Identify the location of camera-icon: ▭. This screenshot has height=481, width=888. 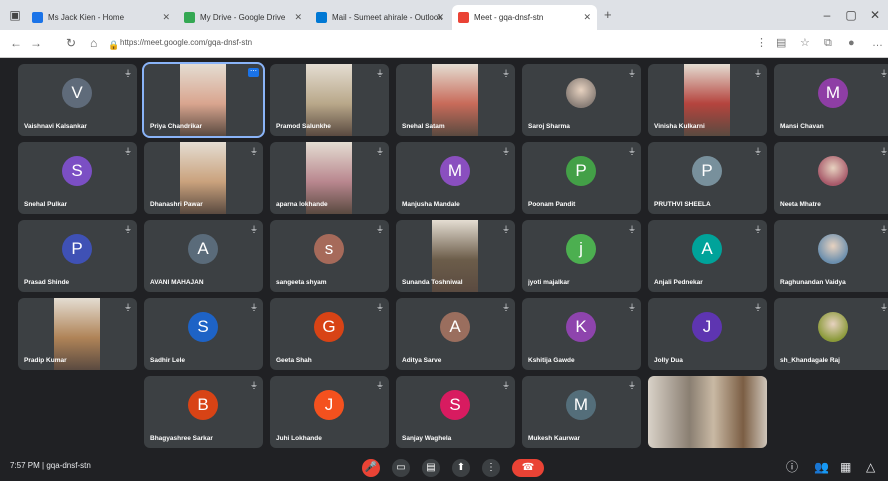
(401, 467).